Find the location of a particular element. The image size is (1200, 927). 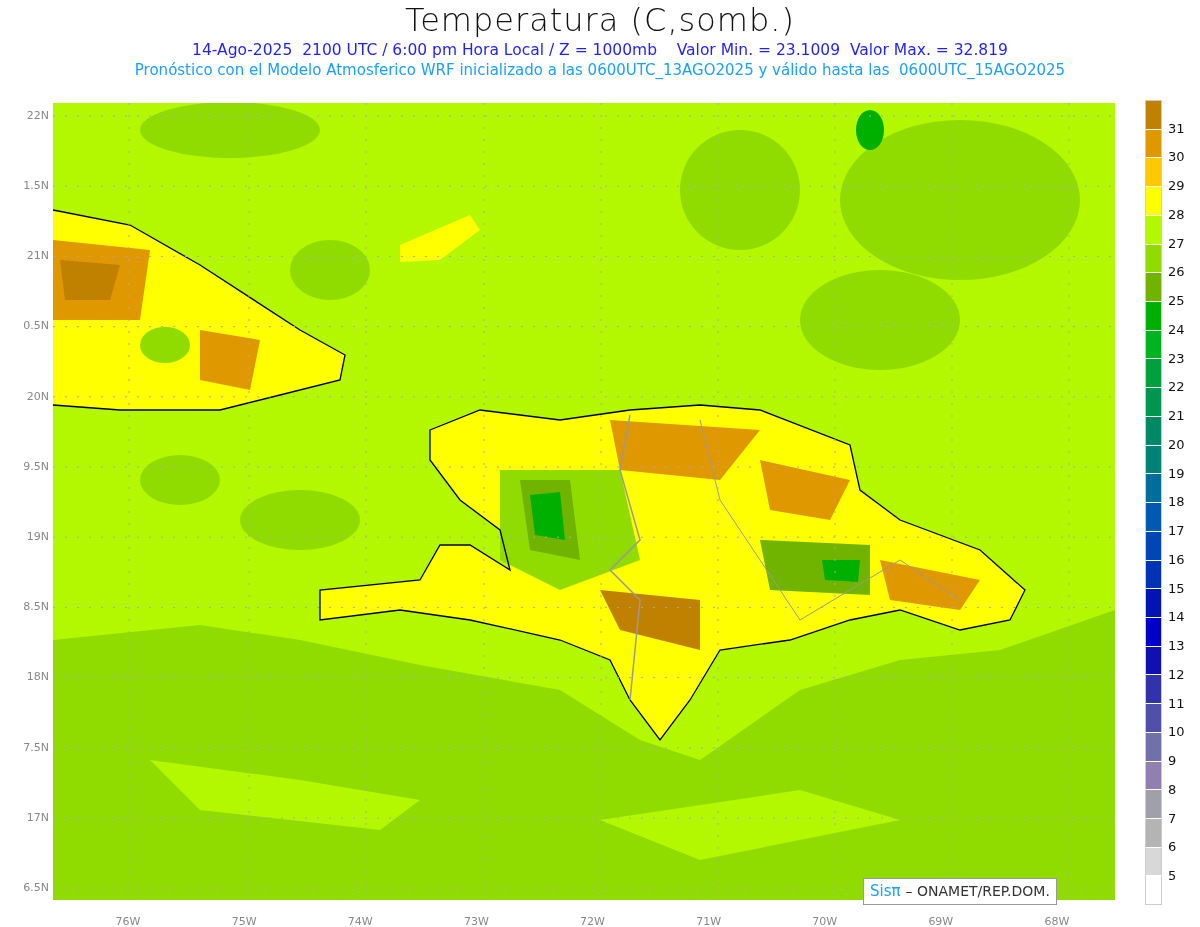

credit-text: – ONAMET/REP.DOM. is located at coordinates (977, 891).